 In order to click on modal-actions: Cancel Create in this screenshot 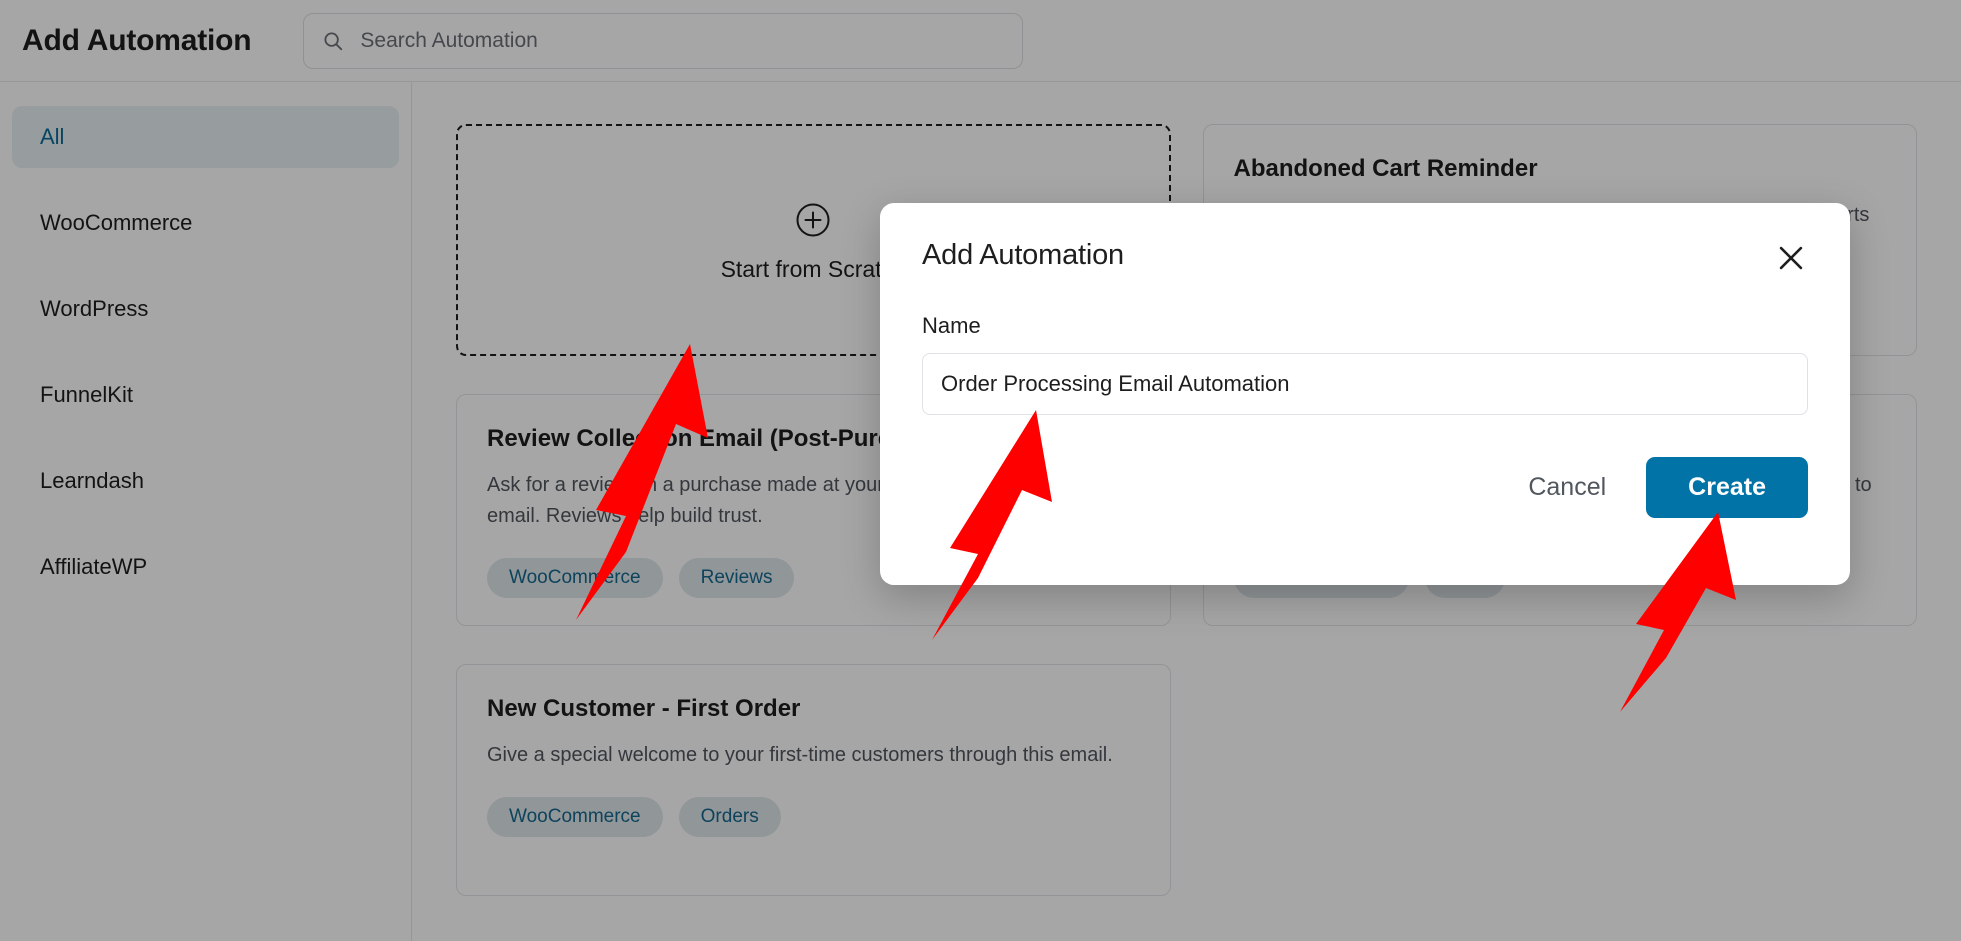, I will do `click(1365, 487)`.